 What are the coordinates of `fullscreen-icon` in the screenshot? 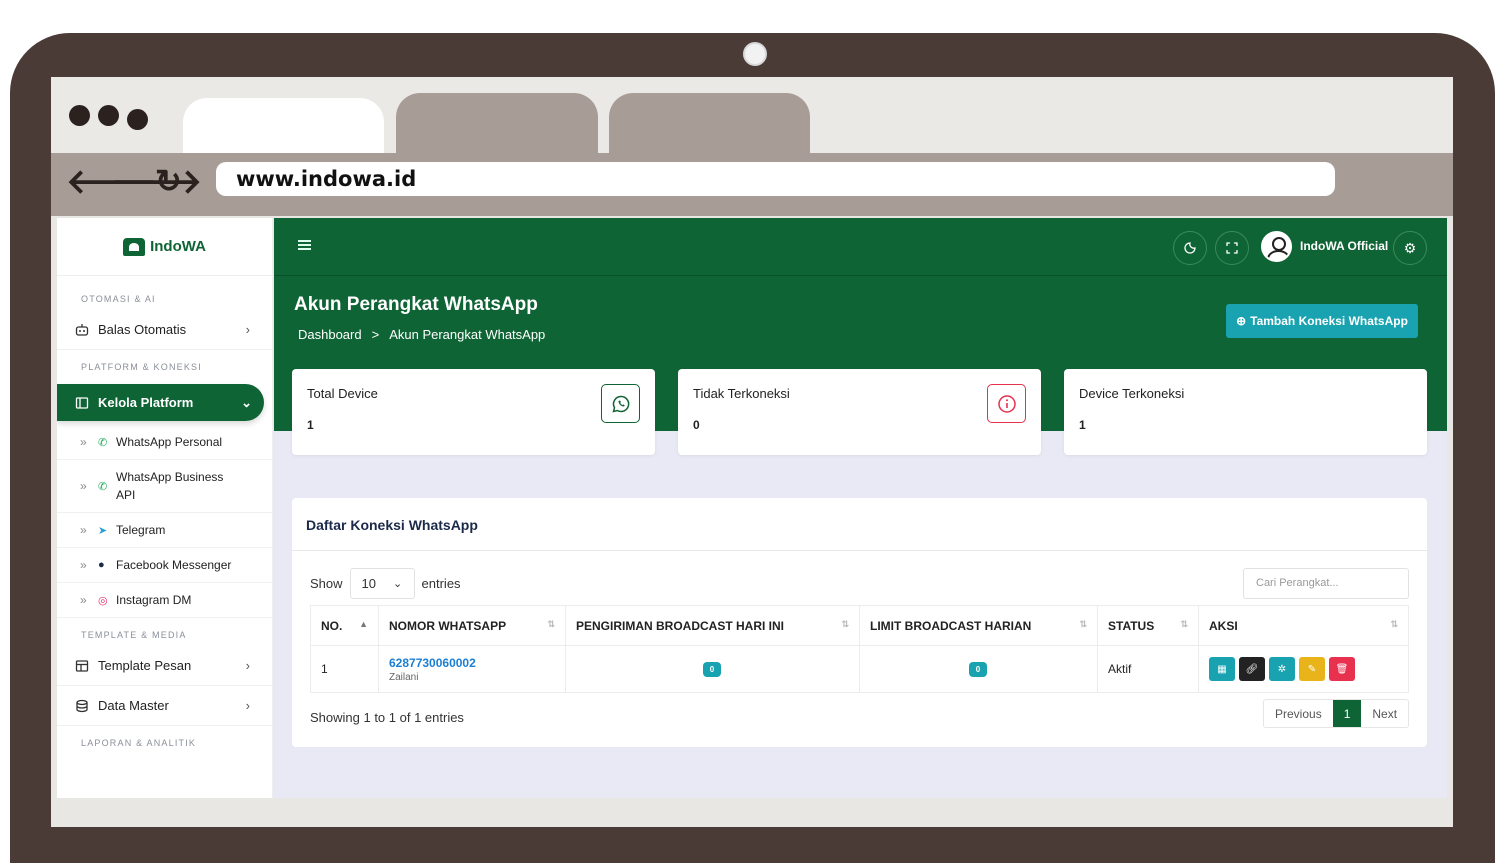 It's located at (1232, 248).